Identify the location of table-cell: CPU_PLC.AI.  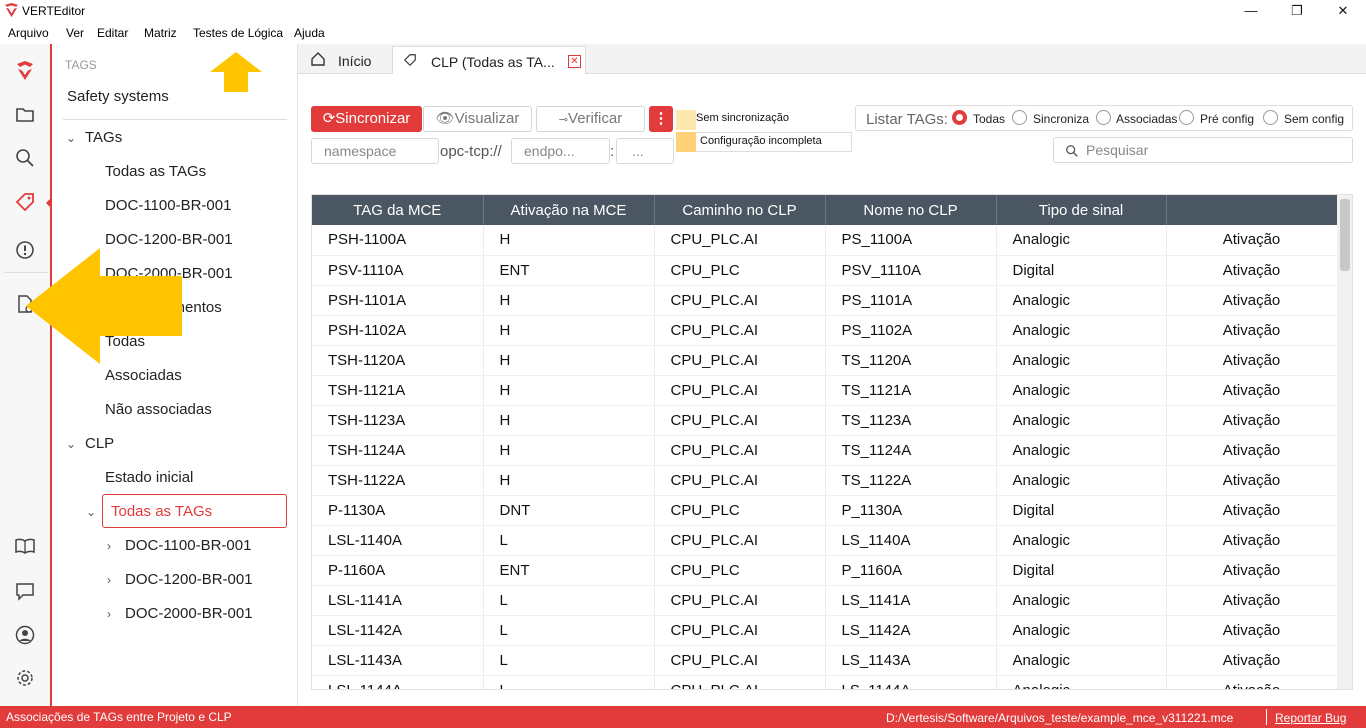
(740, 240).